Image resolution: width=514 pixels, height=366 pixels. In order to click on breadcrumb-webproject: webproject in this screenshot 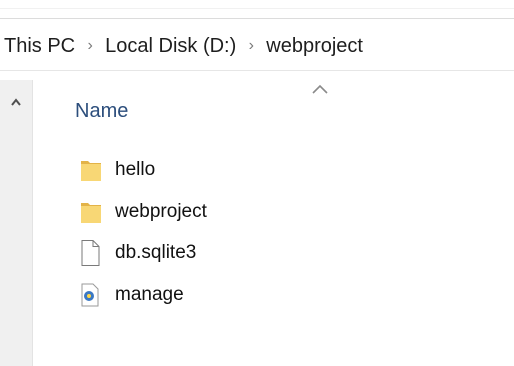, I will do `click(314, 46)`.